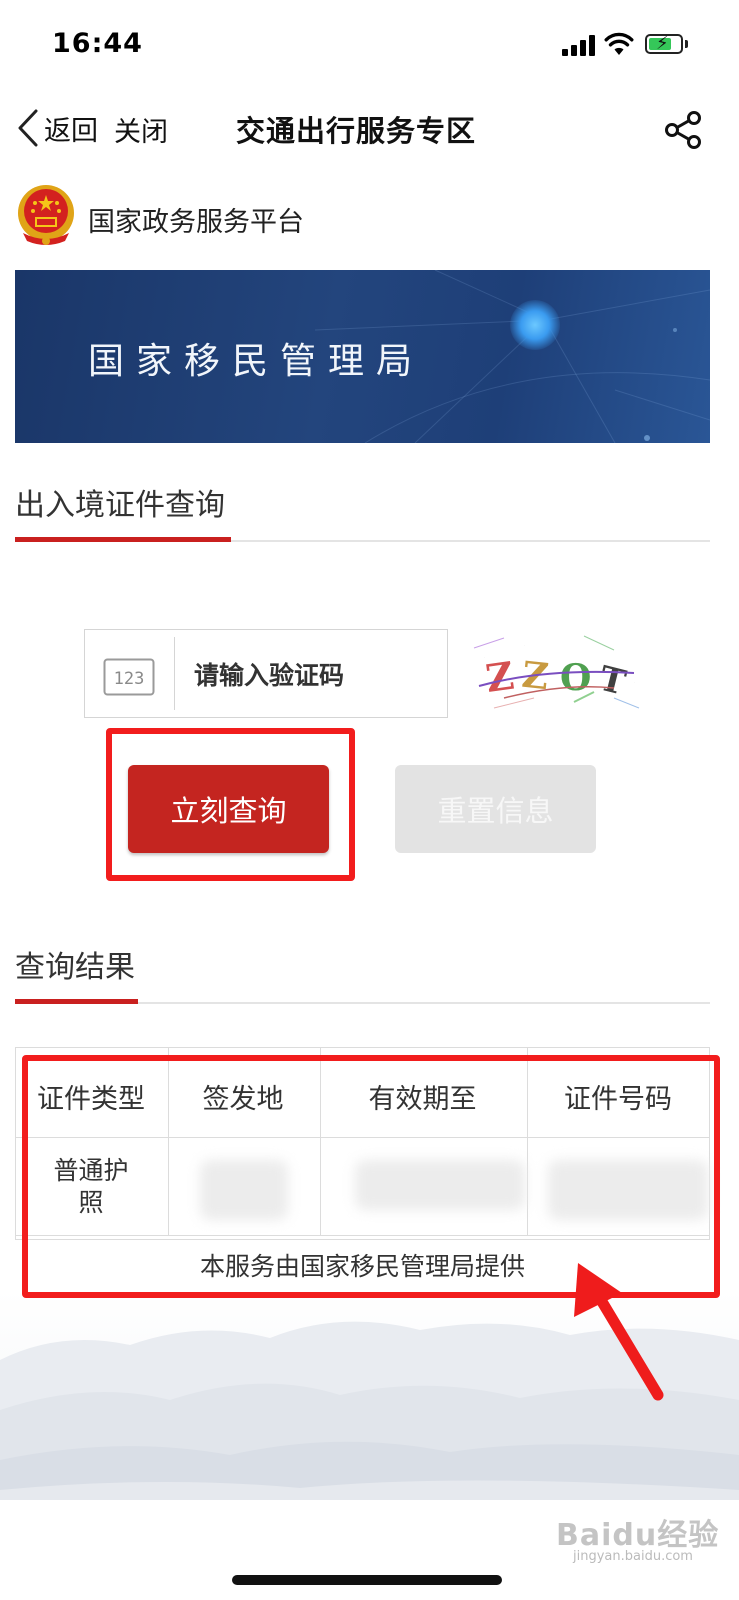 The height and width of the screenshot is (1600, 739). Describe the element at coordinates (367, 1580) in the screenshot. I see `home-indicator` at that location.